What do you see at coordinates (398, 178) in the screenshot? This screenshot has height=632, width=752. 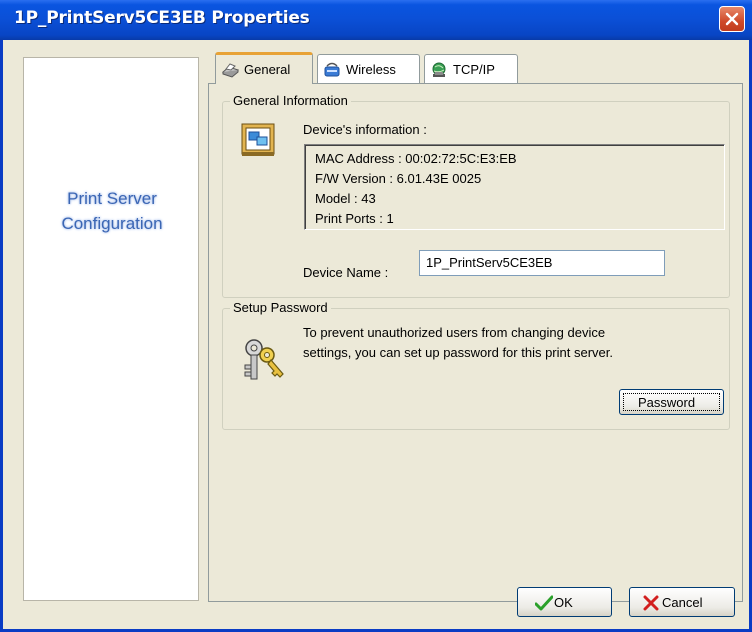 I see `firmware-version-text: F/W Version : 6.01.43E 0025` at bounding box center [398, 178].